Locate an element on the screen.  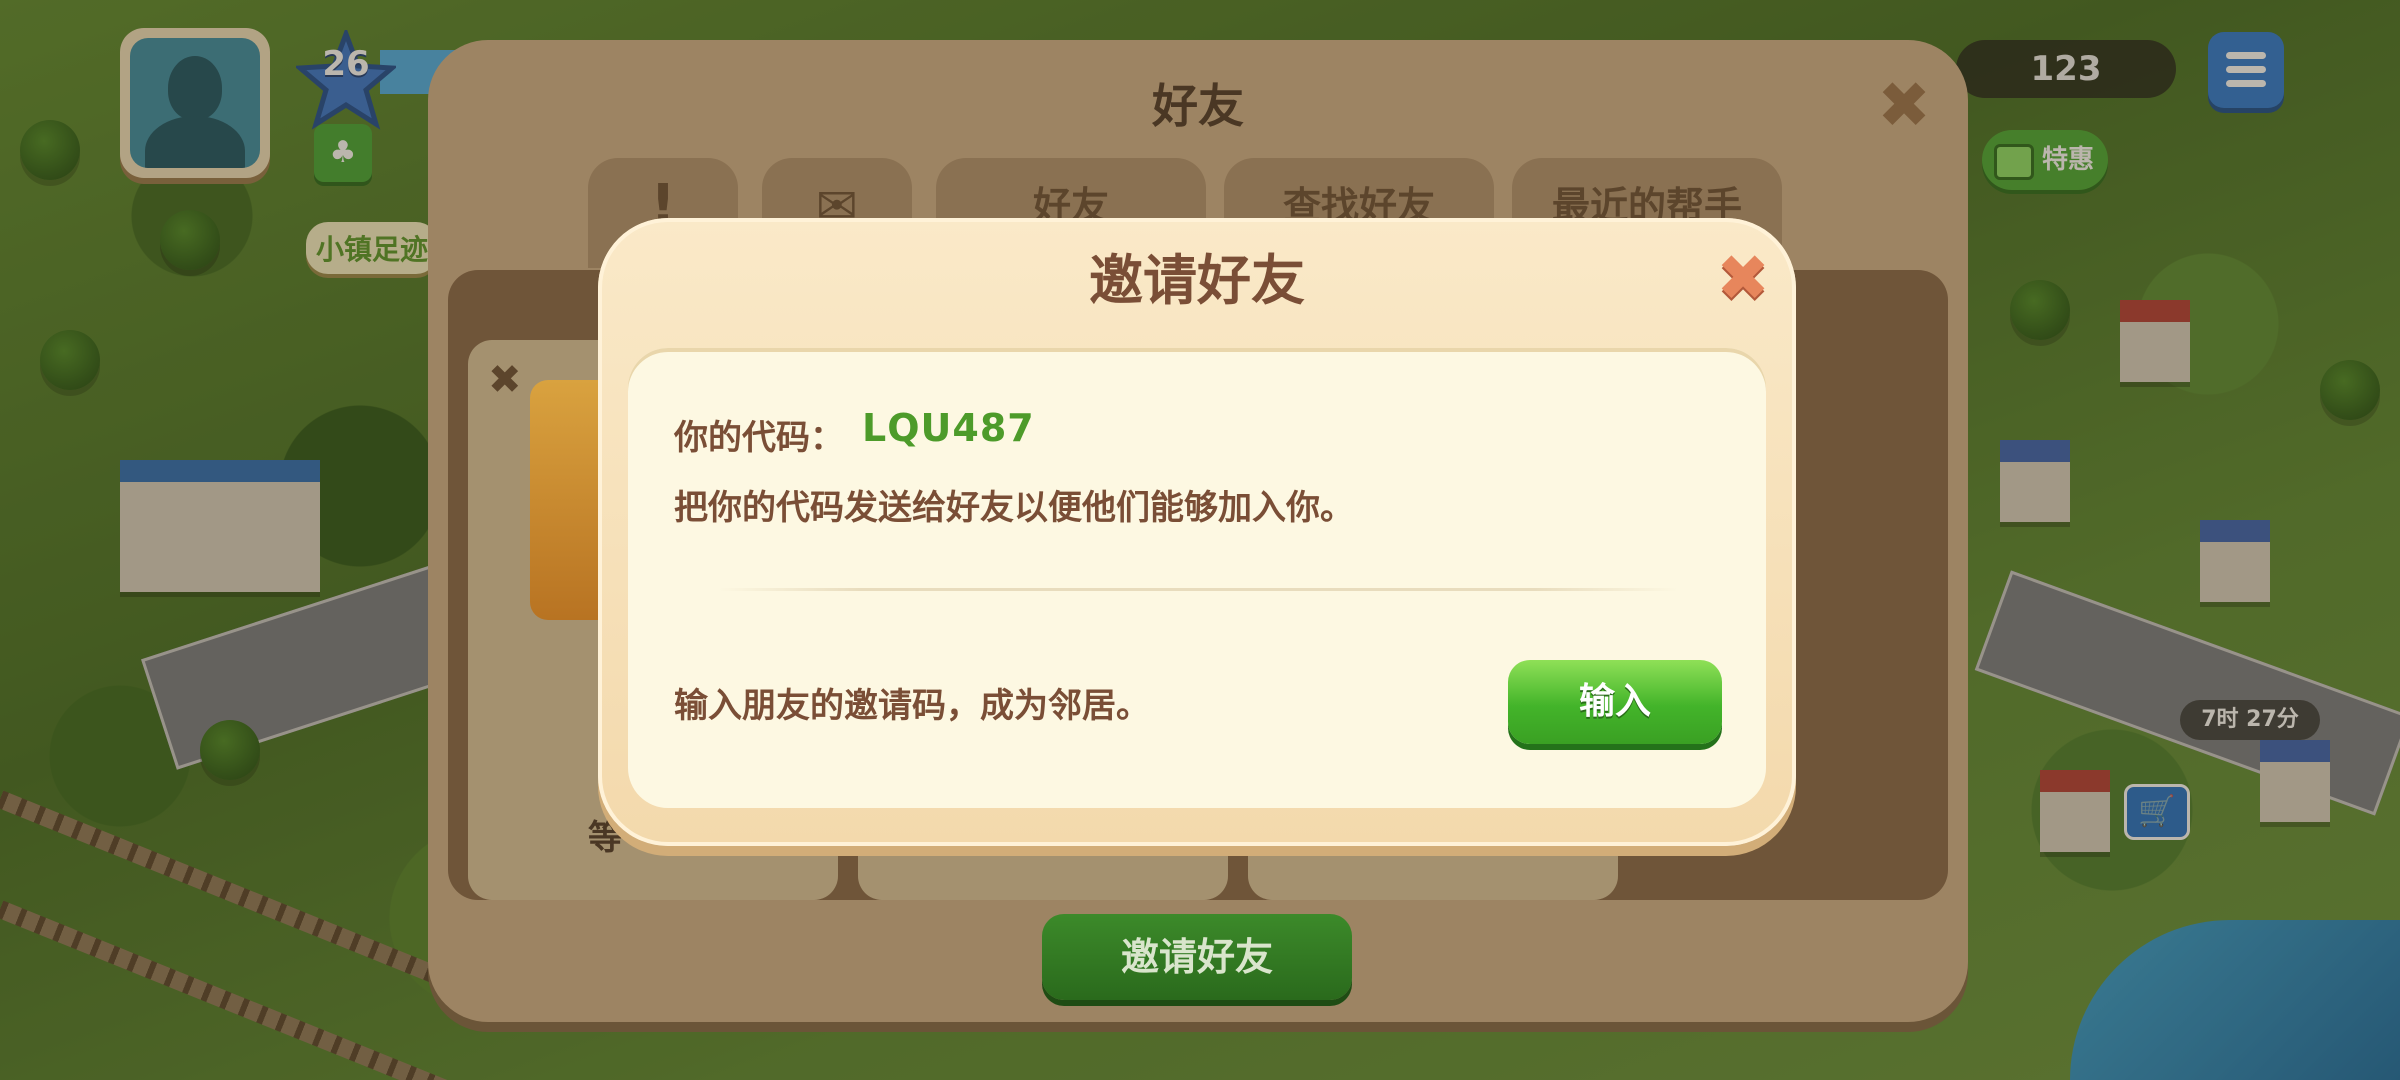
divider is located at coordinates (1198, 589).